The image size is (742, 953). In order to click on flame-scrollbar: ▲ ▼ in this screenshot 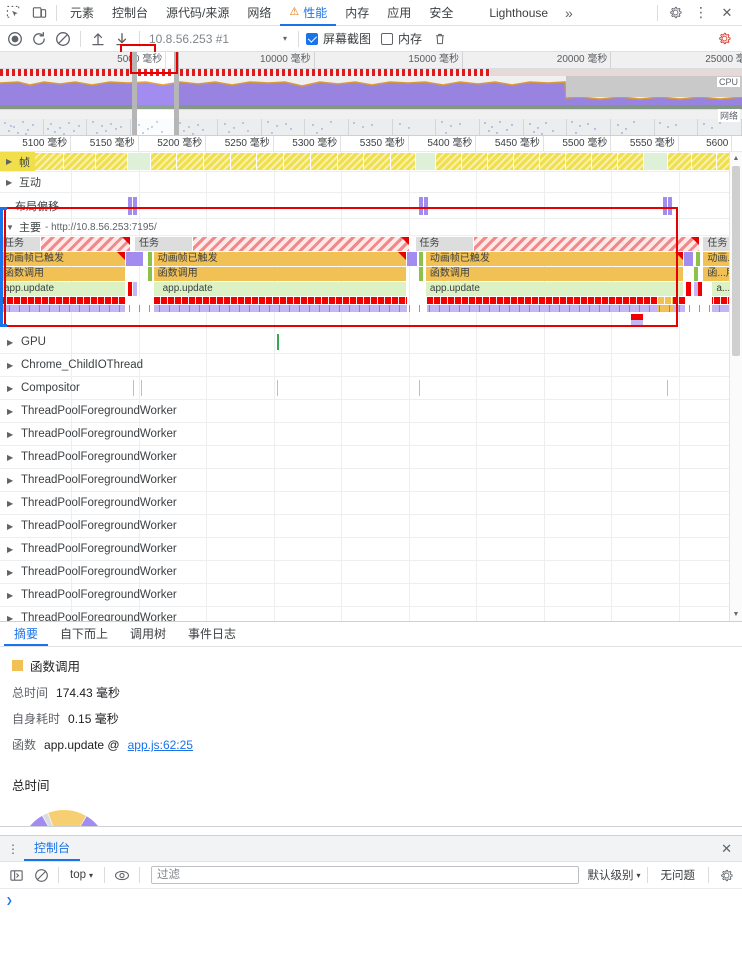, I will do `click(735, 386)`.